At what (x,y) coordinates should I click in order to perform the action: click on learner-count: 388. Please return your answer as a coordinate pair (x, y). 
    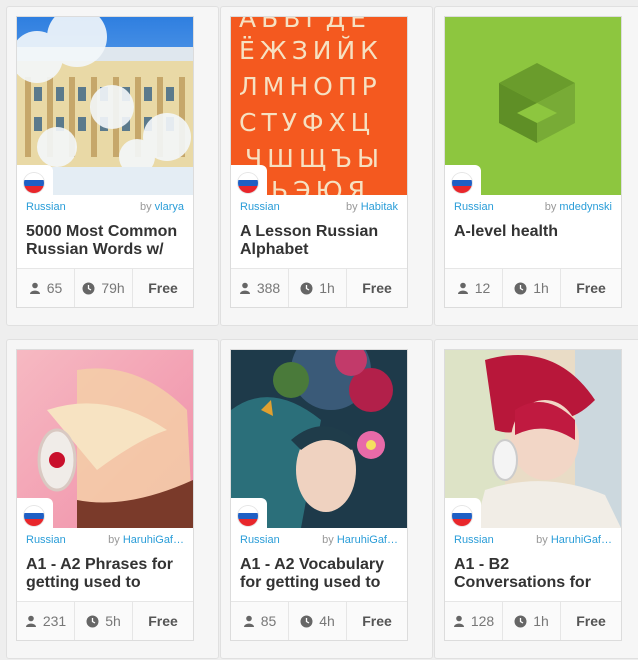
    Looking at the image, I should click on (268, 288).